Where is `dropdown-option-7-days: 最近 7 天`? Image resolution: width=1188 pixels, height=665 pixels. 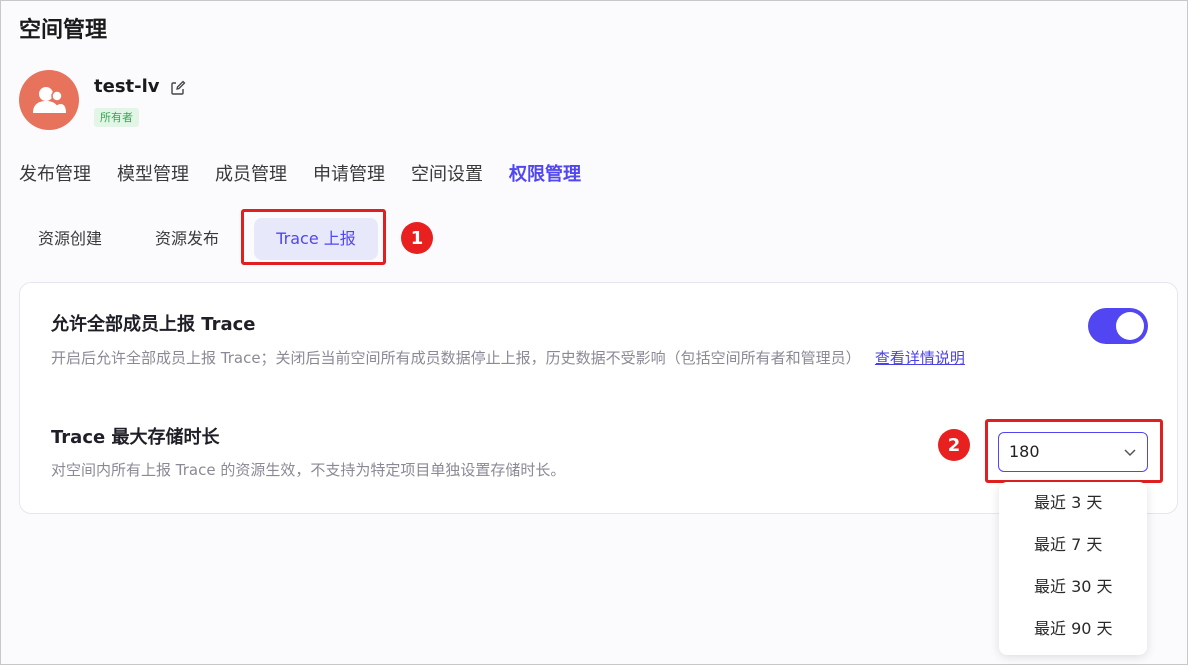
dropdown-option-7-days: 最近 7 天 is located at coordinates (1073, 545).